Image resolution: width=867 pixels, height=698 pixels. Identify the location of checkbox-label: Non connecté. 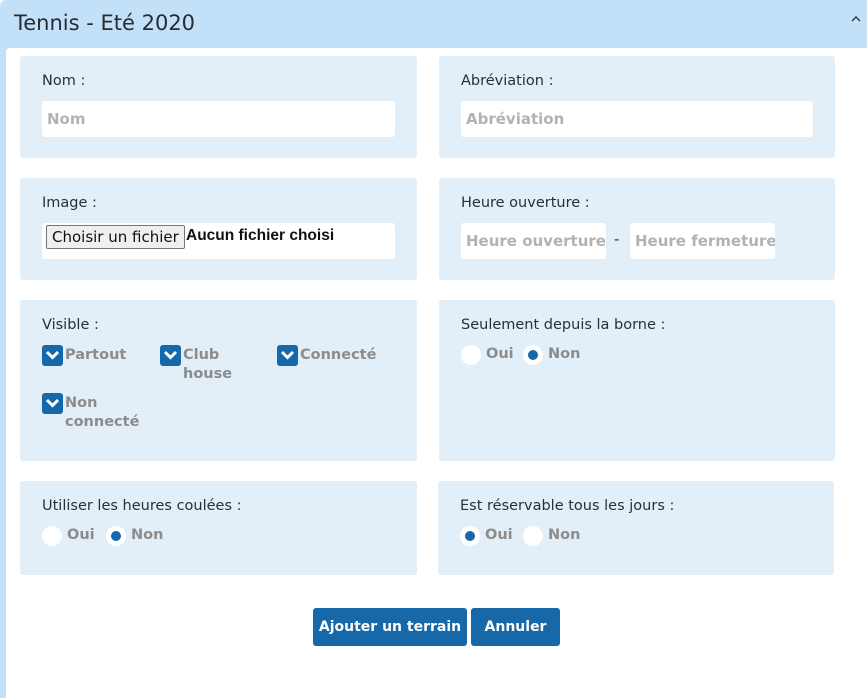
(102, 412).